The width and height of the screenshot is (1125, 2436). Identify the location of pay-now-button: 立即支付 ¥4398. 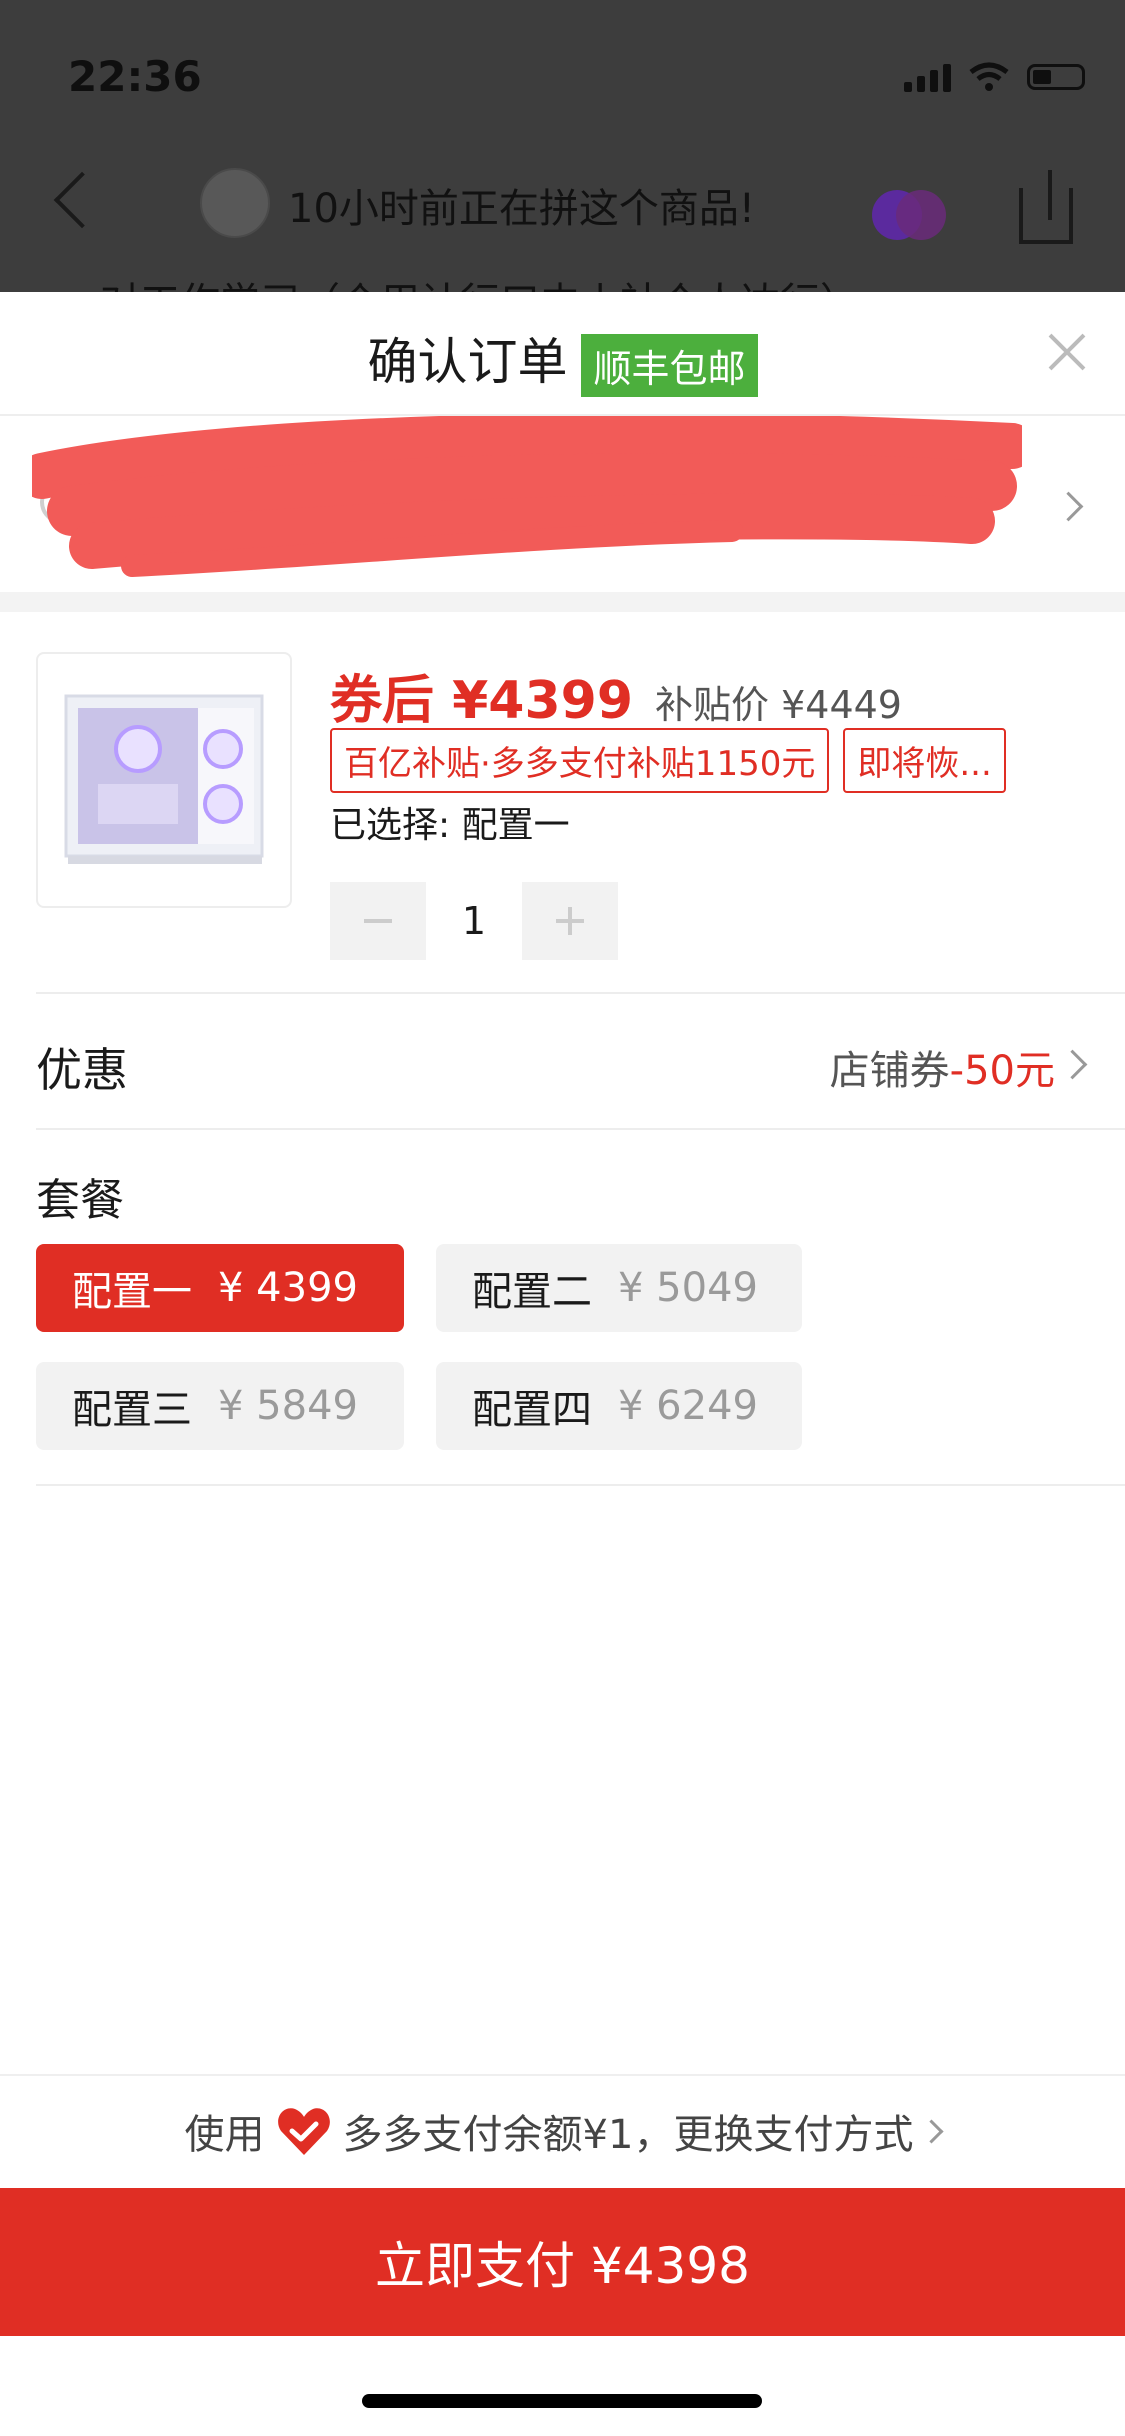
(562, 2262).